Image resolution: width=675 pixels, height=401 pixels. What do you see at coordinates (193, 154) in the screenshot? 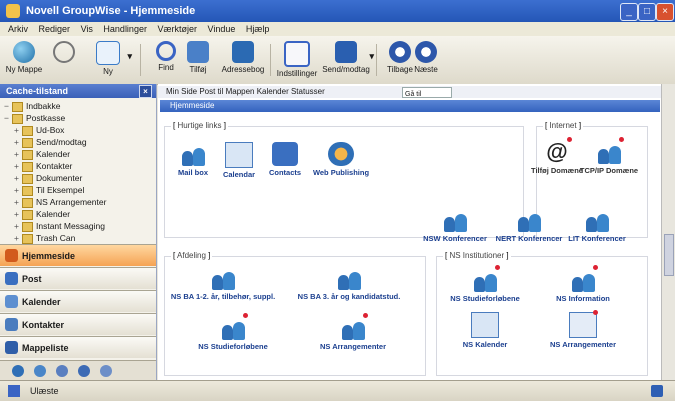
I see `mailbox-icon` at bounding box center [193, 154].